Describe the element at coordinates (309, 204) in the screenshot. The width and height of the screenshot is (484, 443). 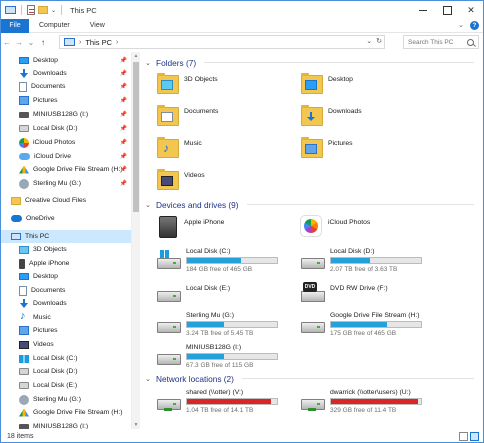
I see `group-header-devices: ⌄ Devices and drives (9)` at that location.